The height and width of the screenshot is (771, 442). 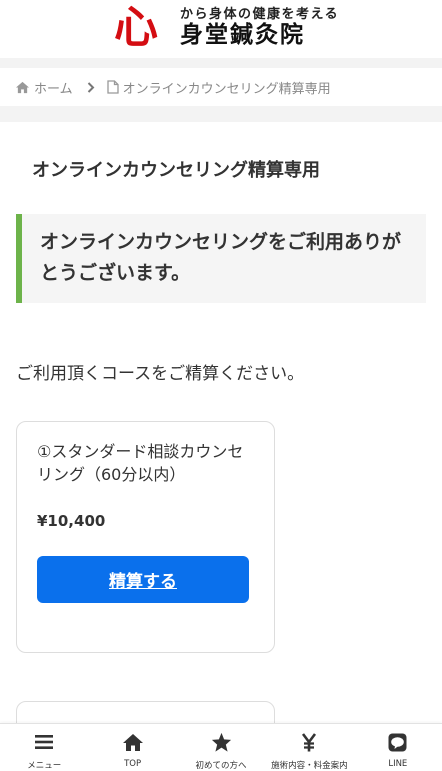 I want to click on nav-item-line: LINE, so click(x=398, y=747).